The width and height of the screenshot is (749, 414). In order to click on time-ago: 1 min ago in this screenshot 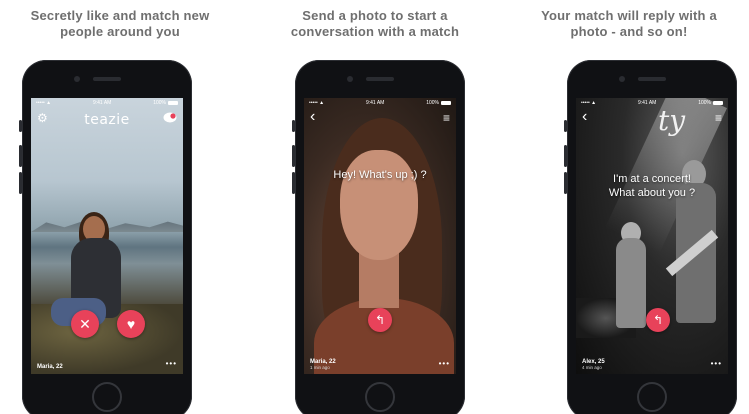, I will do `click(320, 367)`.